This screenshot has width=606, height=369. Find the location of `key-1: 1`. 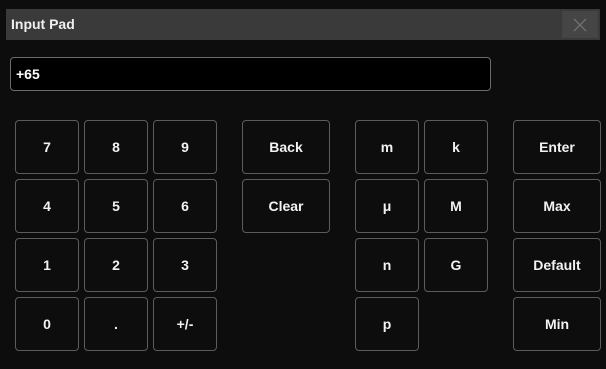

key-1: 1 is located at coordinates (47, 265).